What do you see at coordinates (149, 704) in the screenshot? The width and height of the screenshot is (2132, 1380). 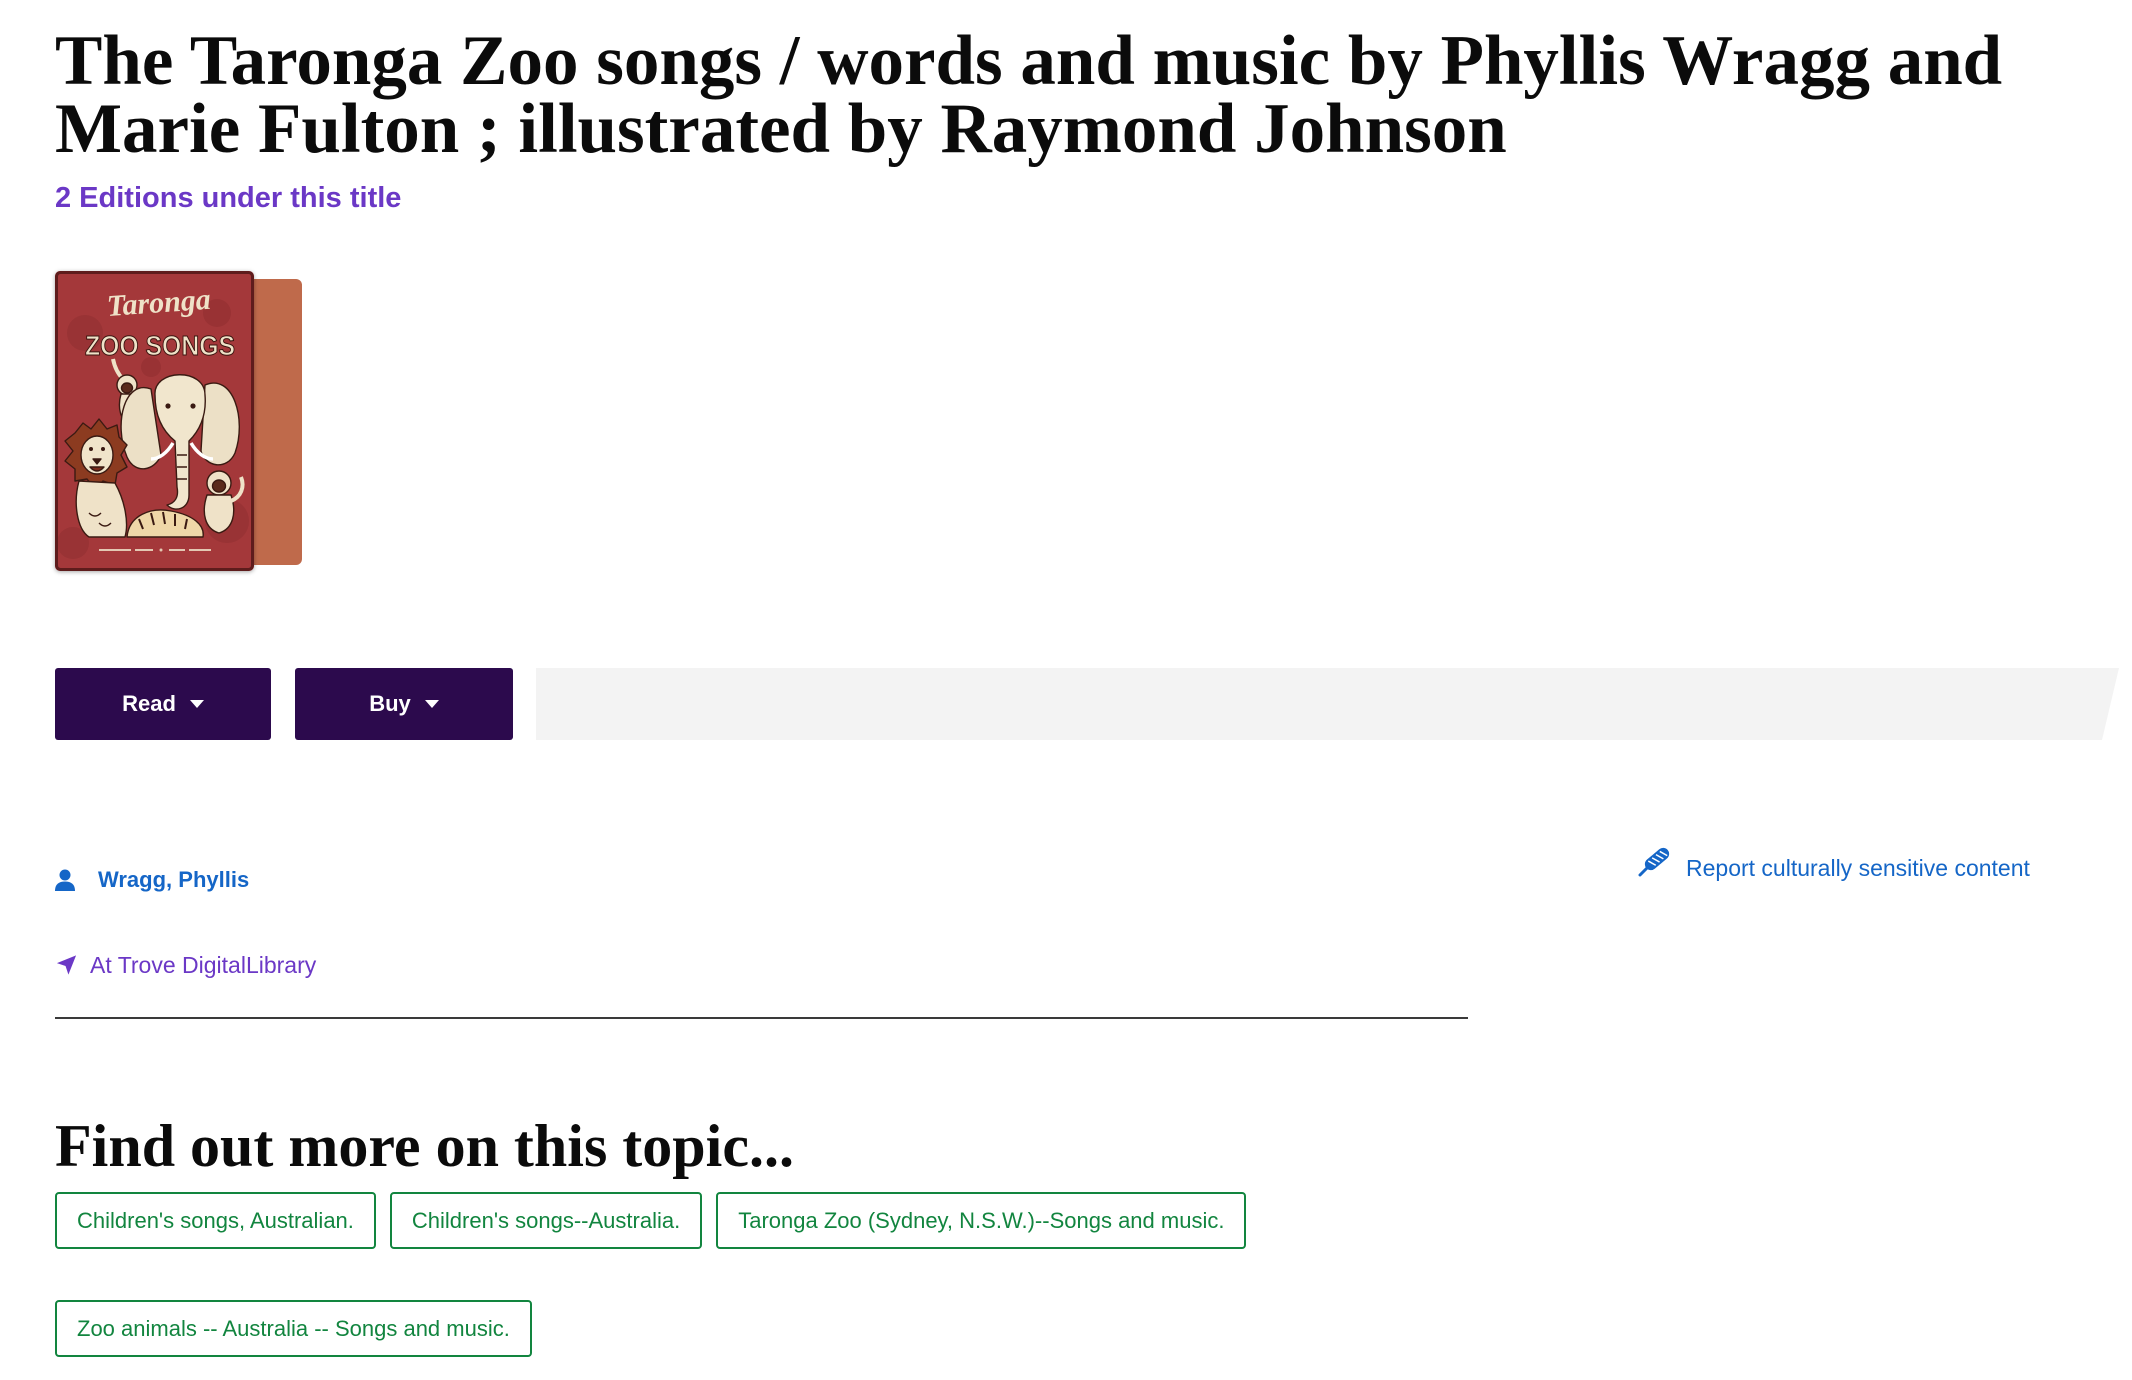 I see `read-button-label: Read` at bounding box center [149, 704].